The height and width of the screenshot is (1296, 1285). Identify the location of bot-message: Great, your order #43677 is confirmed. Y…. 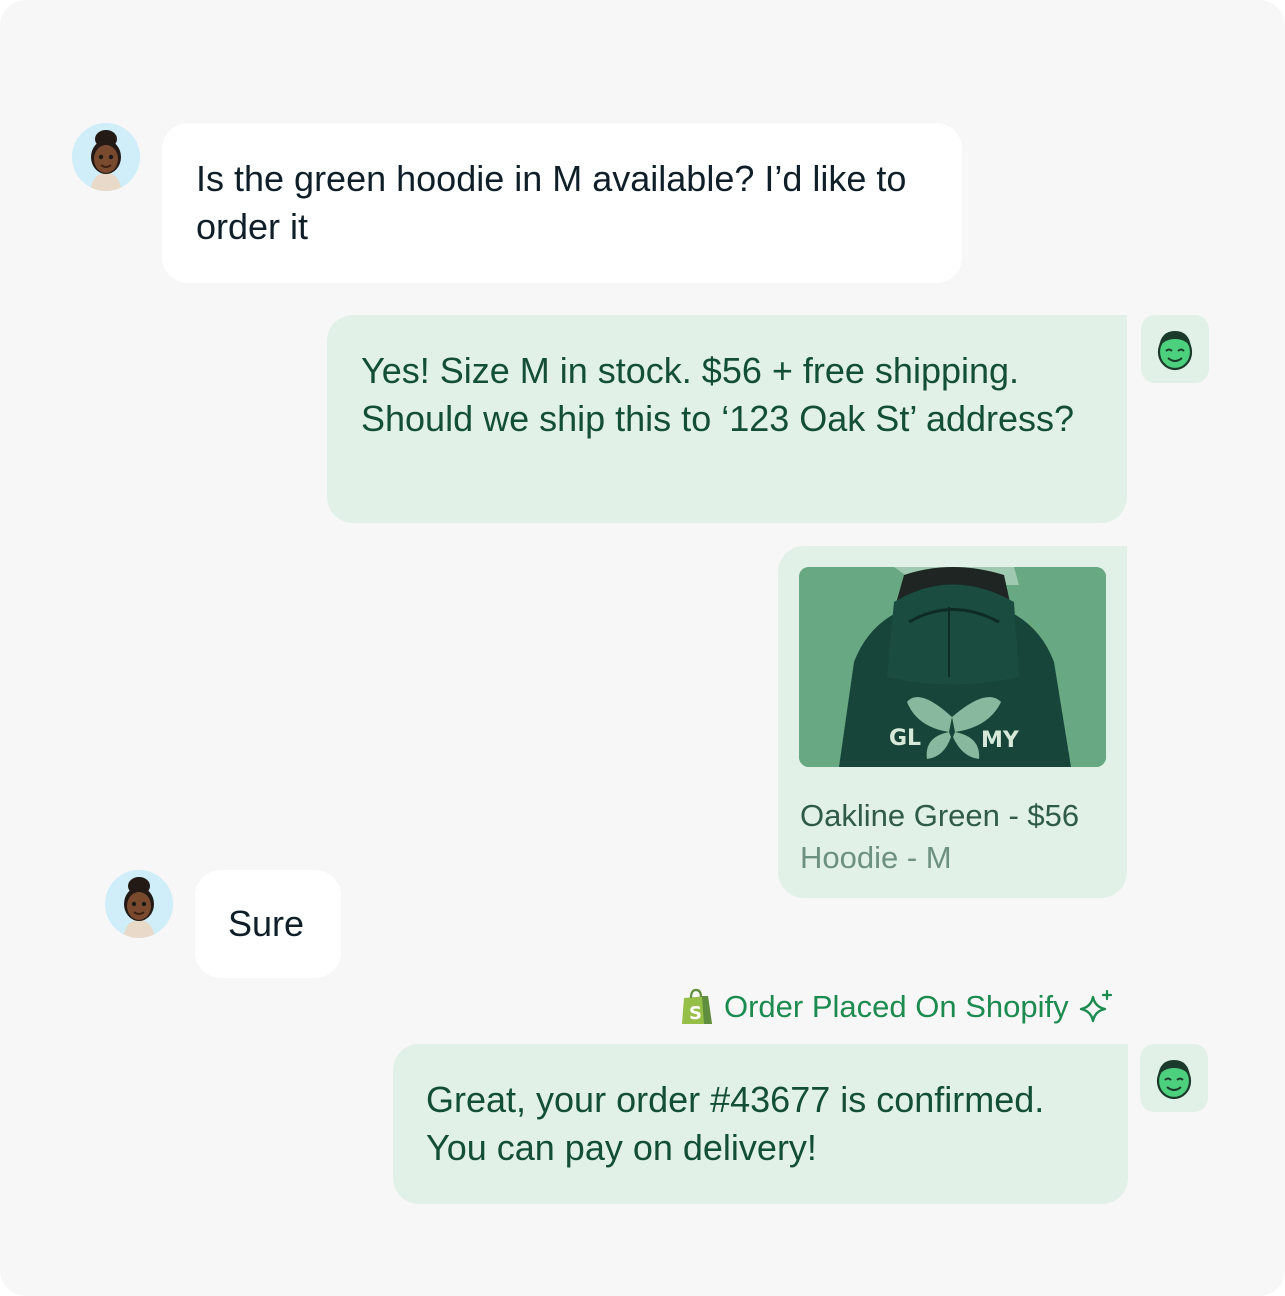
(760, 1124).